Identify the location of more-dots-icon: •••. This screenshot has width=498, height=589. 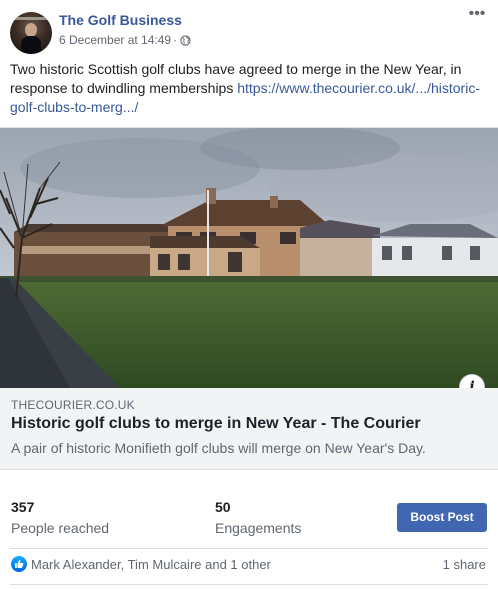
(477, 15).